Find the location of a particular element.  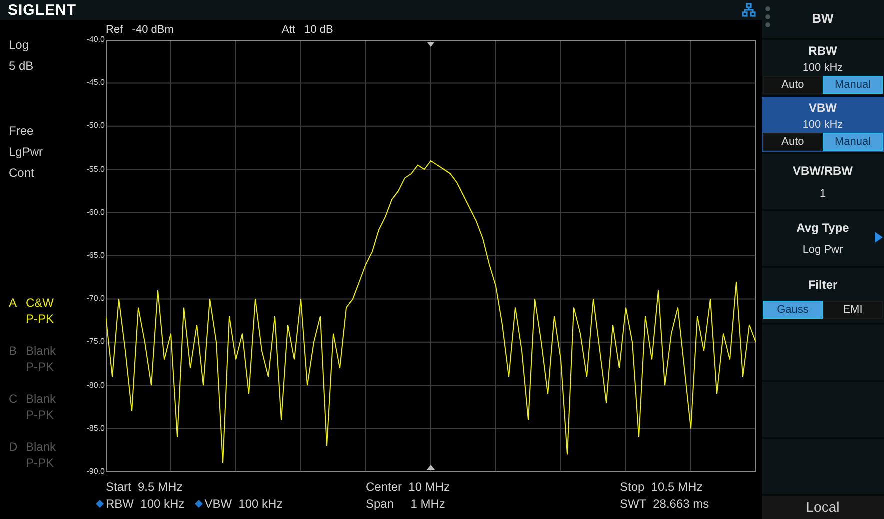

softkey-label: Avg Type is located at coordinates (823, 228).